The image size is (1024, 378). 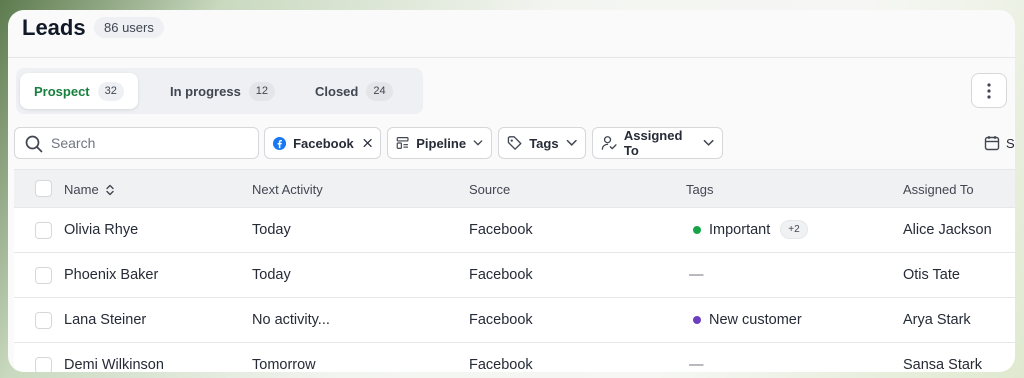 I want to click on pipeline-icon, so click(x=402, y=143).